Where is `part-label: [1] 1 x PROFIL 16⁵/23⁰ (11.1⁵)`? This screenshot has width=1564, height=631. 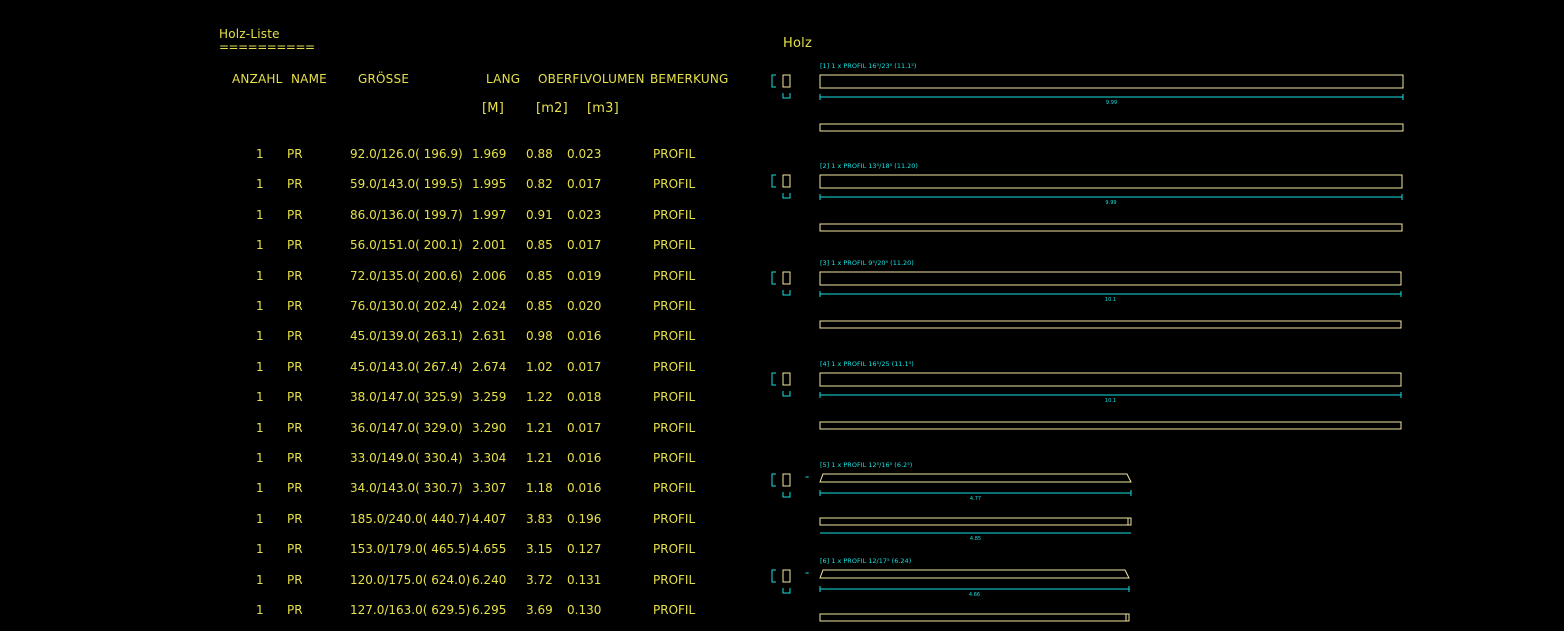
part-label: [1] 1 x PROFIL 16⁵/23⁰ (11.1⁵) is located at coordinates (868, 66).